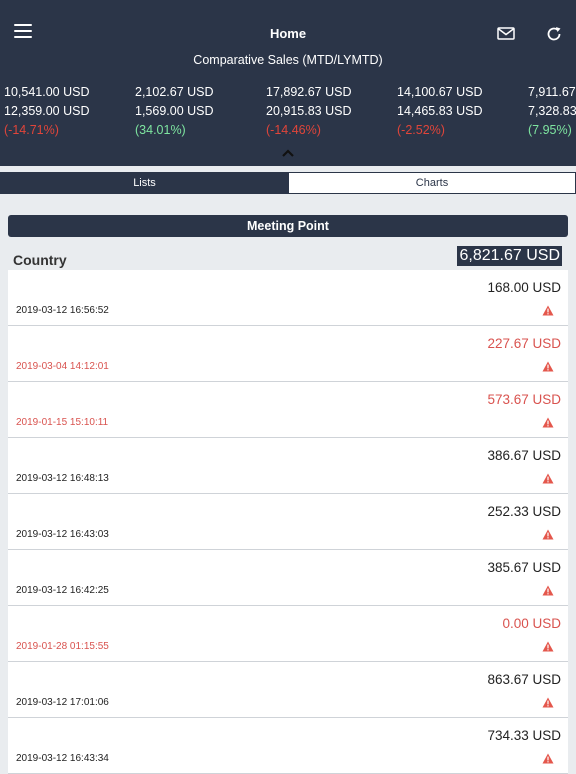 The height and width of the screenshot is (774, 576). Describe the element at coordinates (524, 511) in the screenshot. I see `item-amount: 252.33 USD` at that location.